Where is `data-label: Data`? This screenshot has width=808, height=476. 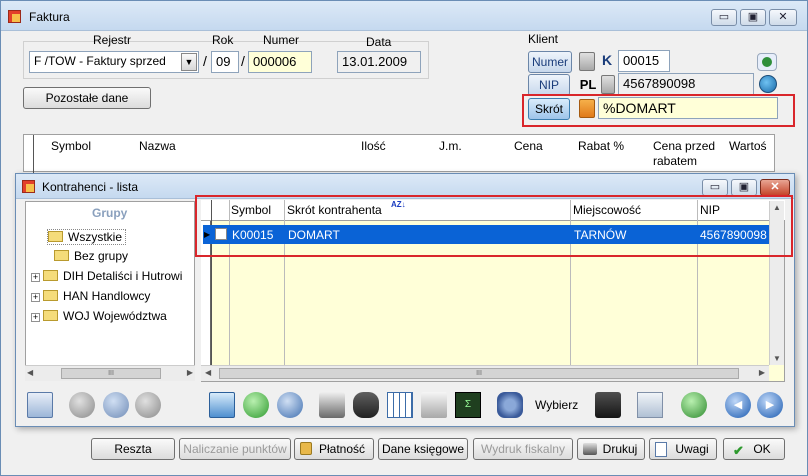 data-label: Data is located at coordinates (379, 42).